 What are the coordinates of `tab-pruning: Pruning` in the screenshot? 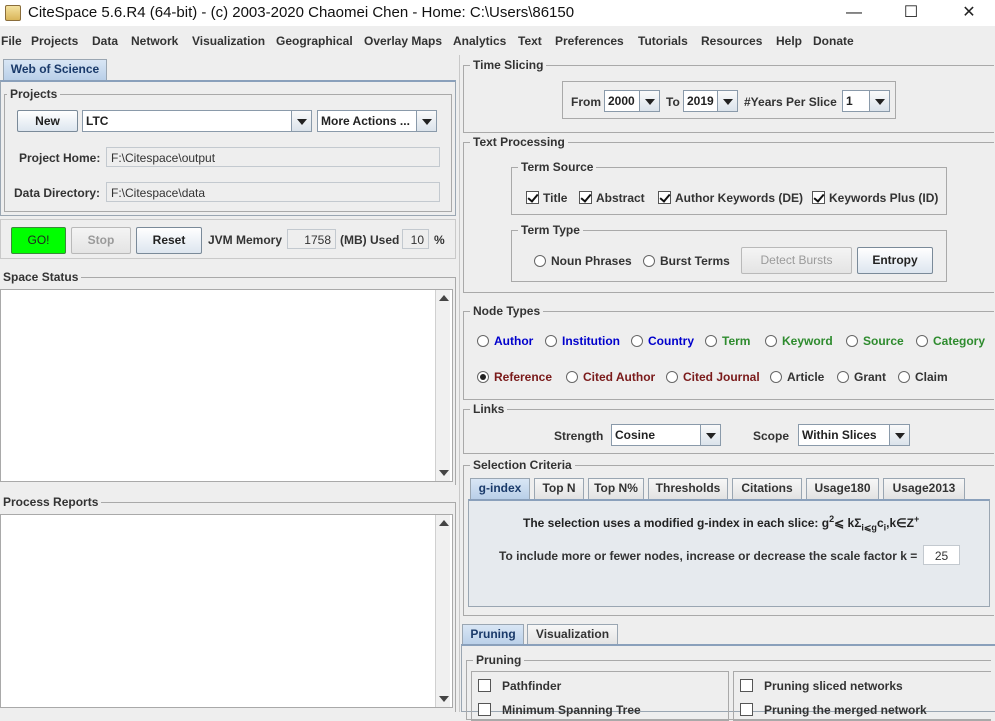 It's located at (493, 634).